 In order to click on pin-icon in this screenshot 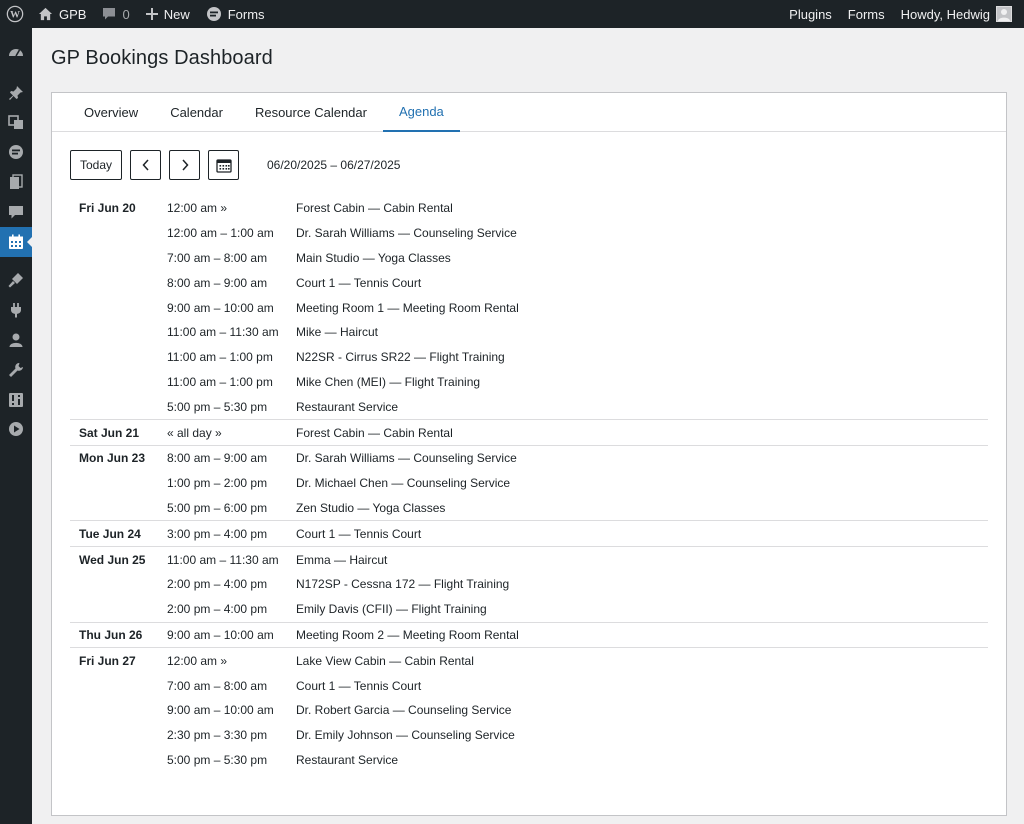, I will do `click(16, 93)`.